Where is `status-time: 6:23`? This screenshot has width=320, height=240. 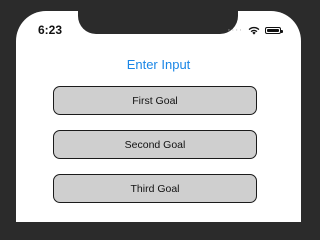
status-time: 6:23 is located at coordinates (50, 30).